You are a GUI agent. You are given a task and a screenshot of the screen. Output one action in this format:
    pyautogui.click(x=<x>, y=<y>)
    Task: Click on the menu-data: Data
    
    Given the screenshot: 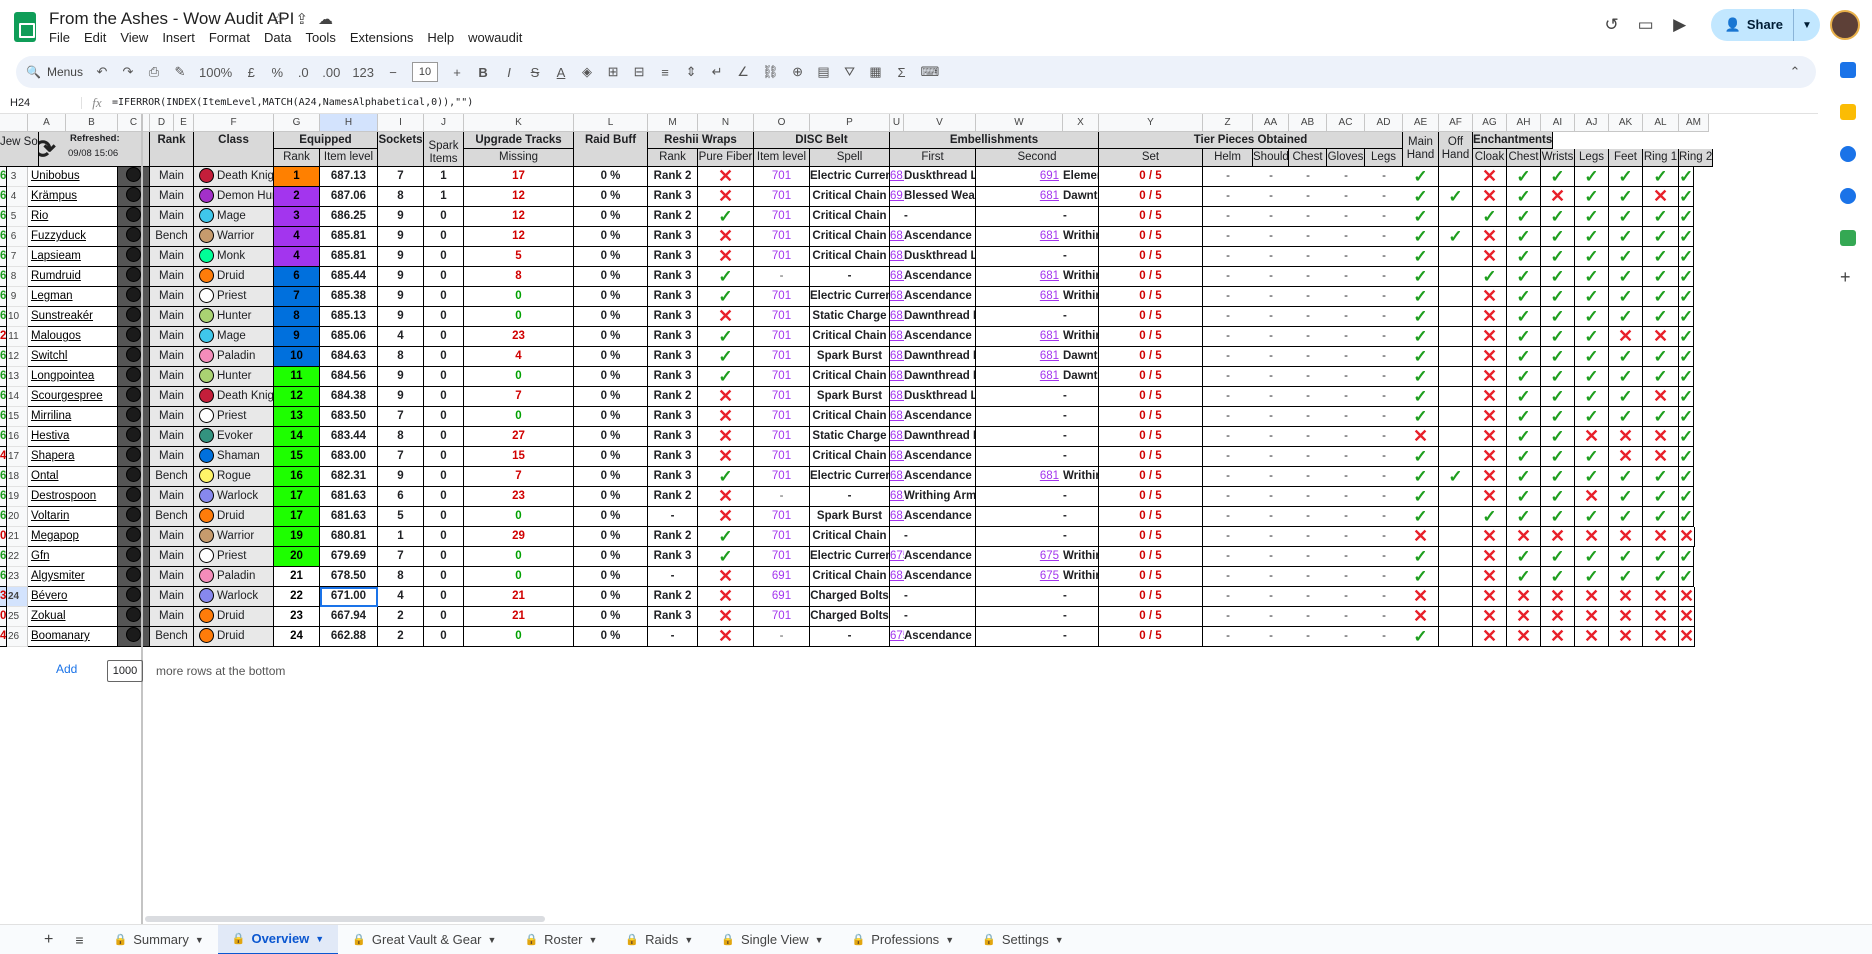 What is the action you would take?
    pyautogui.click(x=277, y=37)
    